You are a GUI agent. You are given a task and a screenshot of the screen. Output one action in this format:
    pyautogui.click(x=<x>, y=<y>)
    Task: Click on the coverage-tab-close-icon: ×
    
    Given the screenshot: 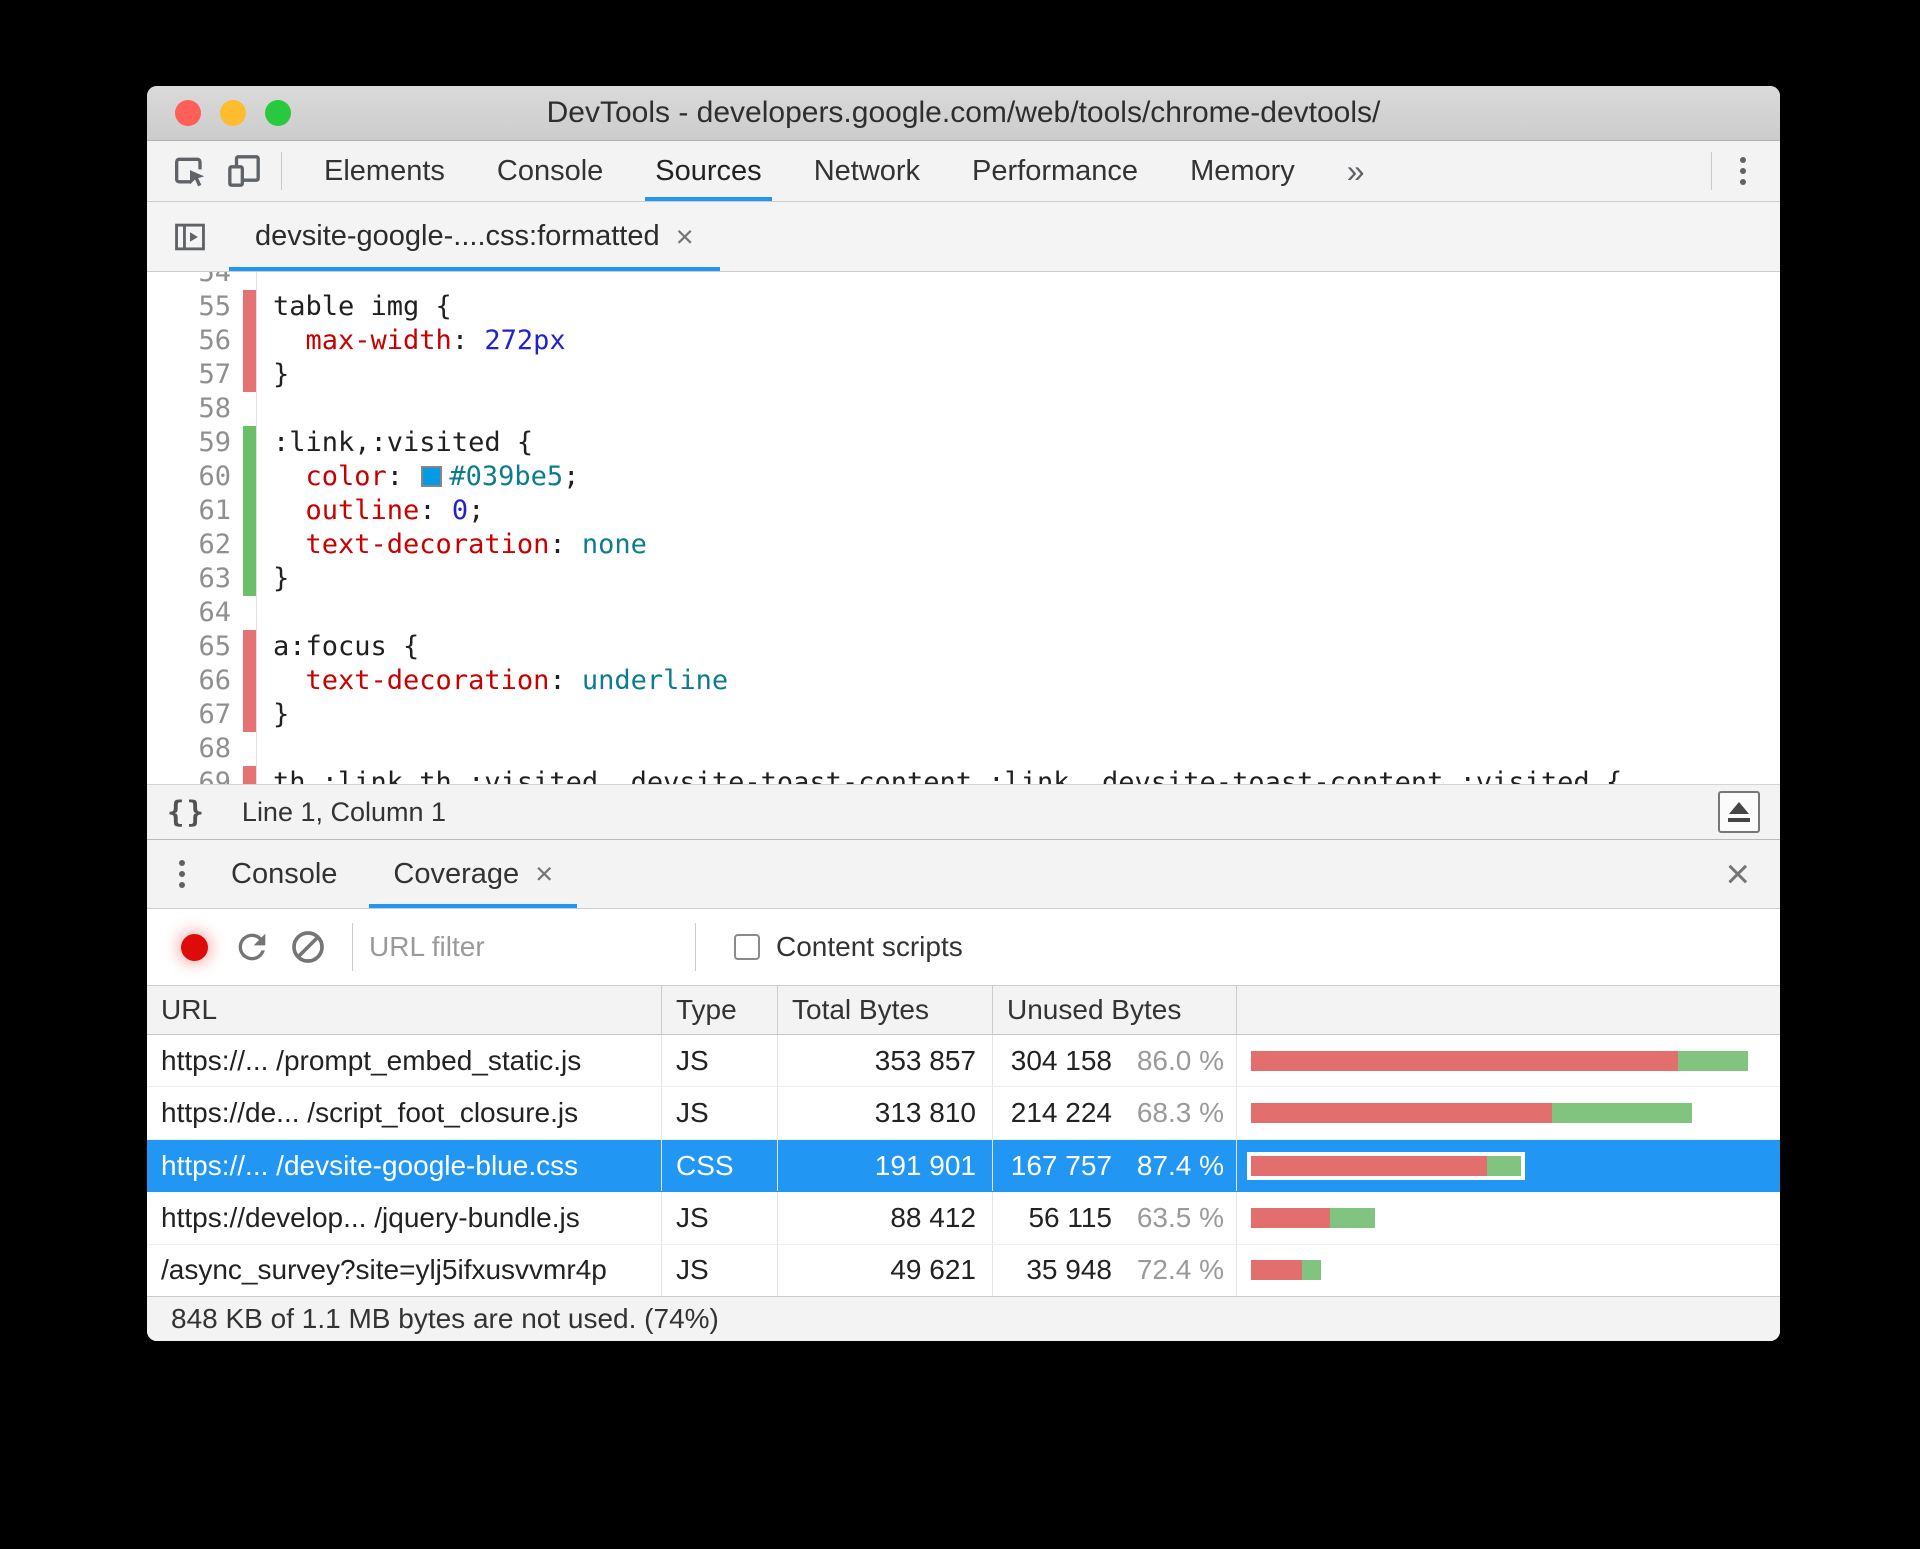 What is the action you would take?
    pyautogui.click(x=544, y=874)
    